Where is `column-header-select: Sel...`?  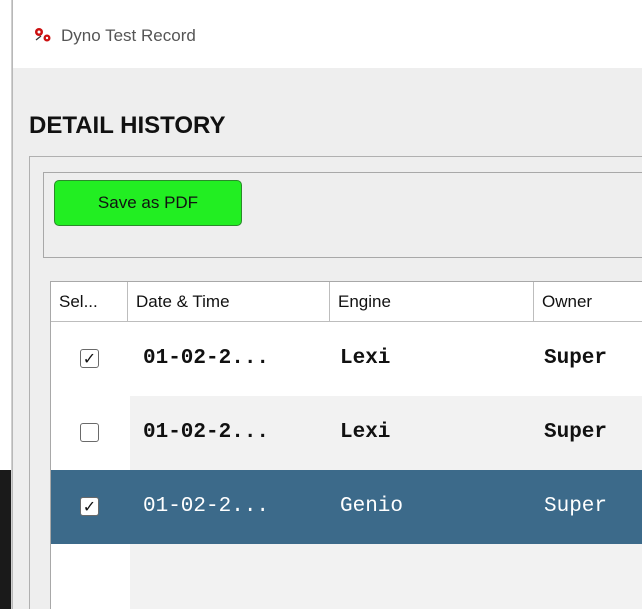 column-header-select: Sel... is located at coordinates (89, 301).